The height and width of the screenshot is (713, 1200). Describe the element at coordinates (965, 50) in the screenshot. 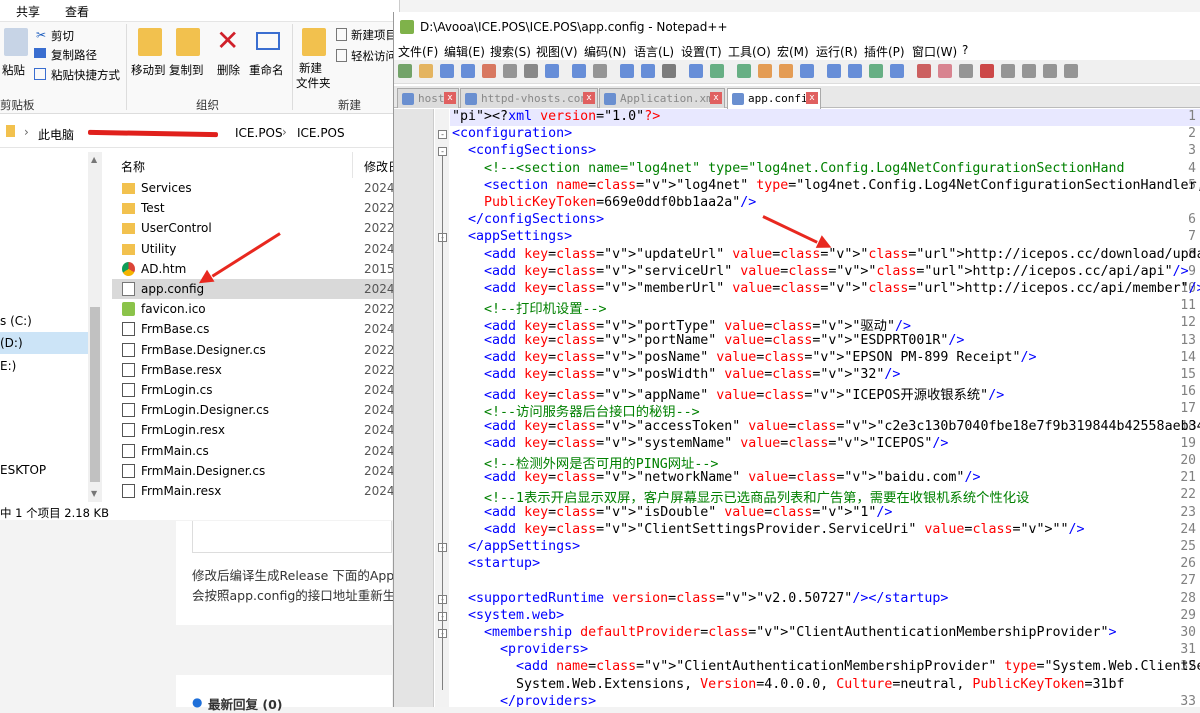

I see `menu-item: ?` at that location.